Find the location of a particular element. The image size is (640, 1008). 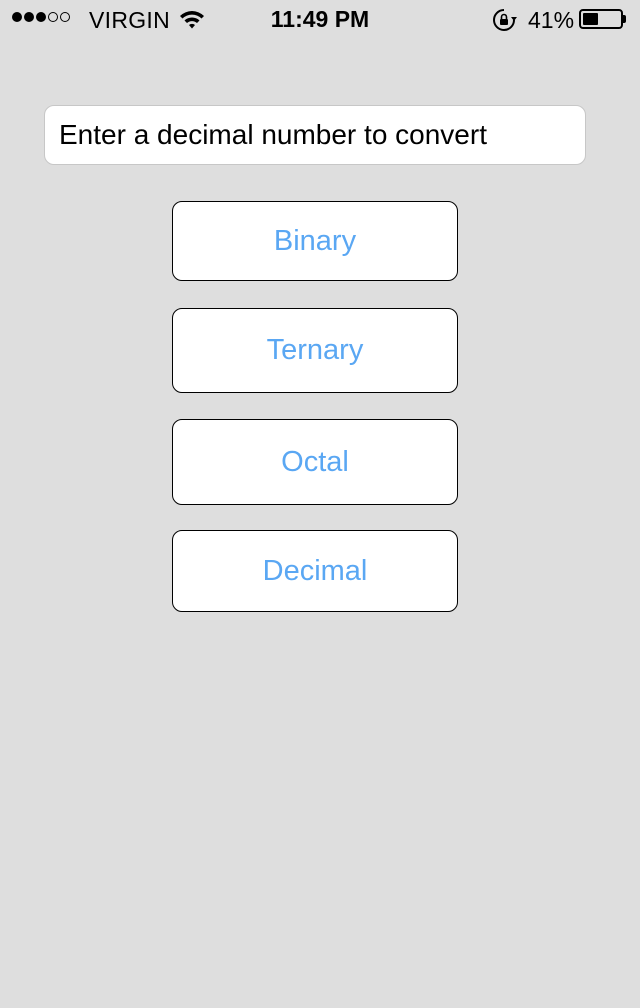

rotation-lock-icon is located at coordinates (504, 22).